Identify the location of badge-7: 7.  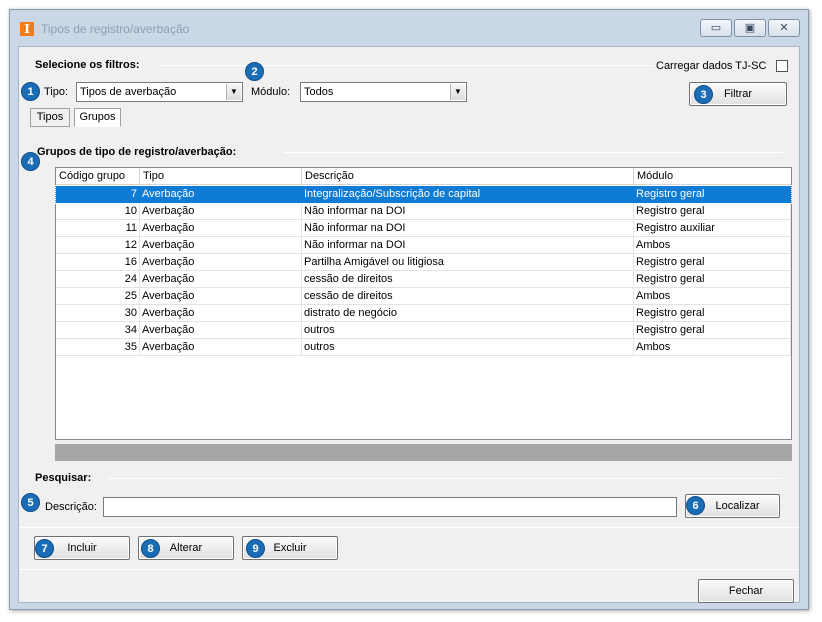
(44, 548).